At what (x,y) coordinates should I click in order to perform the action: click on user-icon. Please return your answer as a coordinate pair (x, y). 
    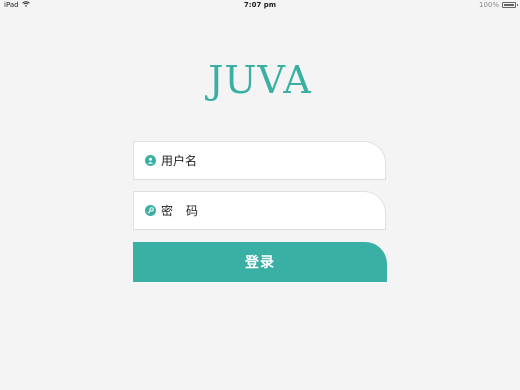
    Looking at the image, I should click on (150, 160).